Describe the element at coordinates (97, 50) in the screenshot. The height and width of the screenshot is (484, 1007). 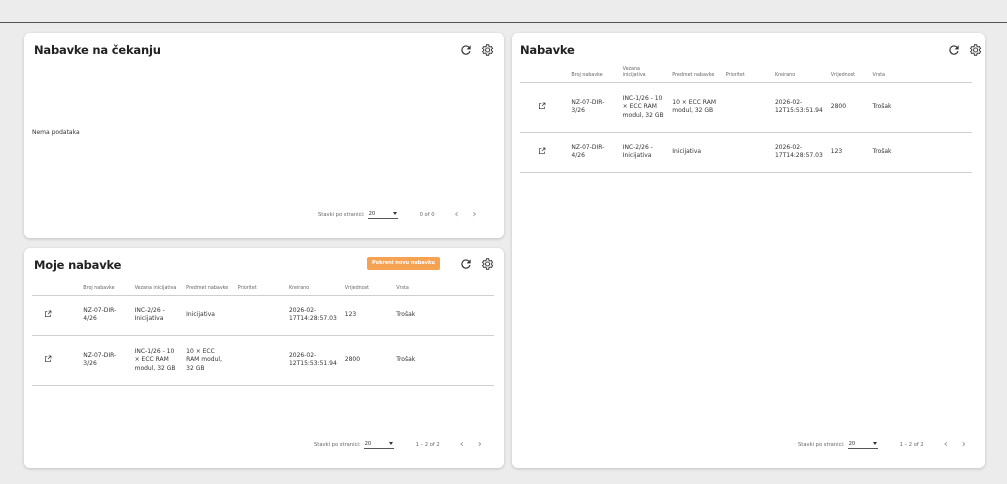
I see `pending-panel-title: Nabavke na čekanju` at that location.